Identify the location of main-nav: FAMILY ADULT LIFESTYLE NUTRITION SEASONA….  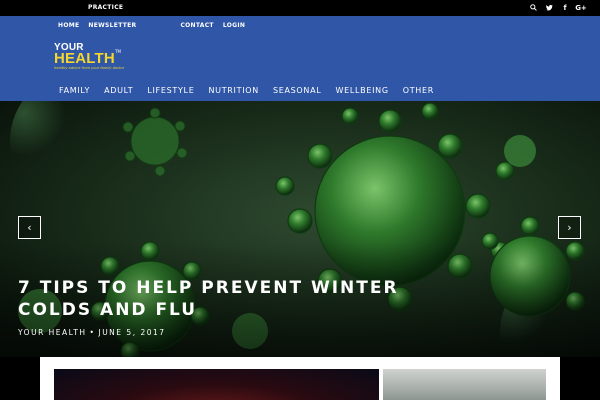
(253, 90).